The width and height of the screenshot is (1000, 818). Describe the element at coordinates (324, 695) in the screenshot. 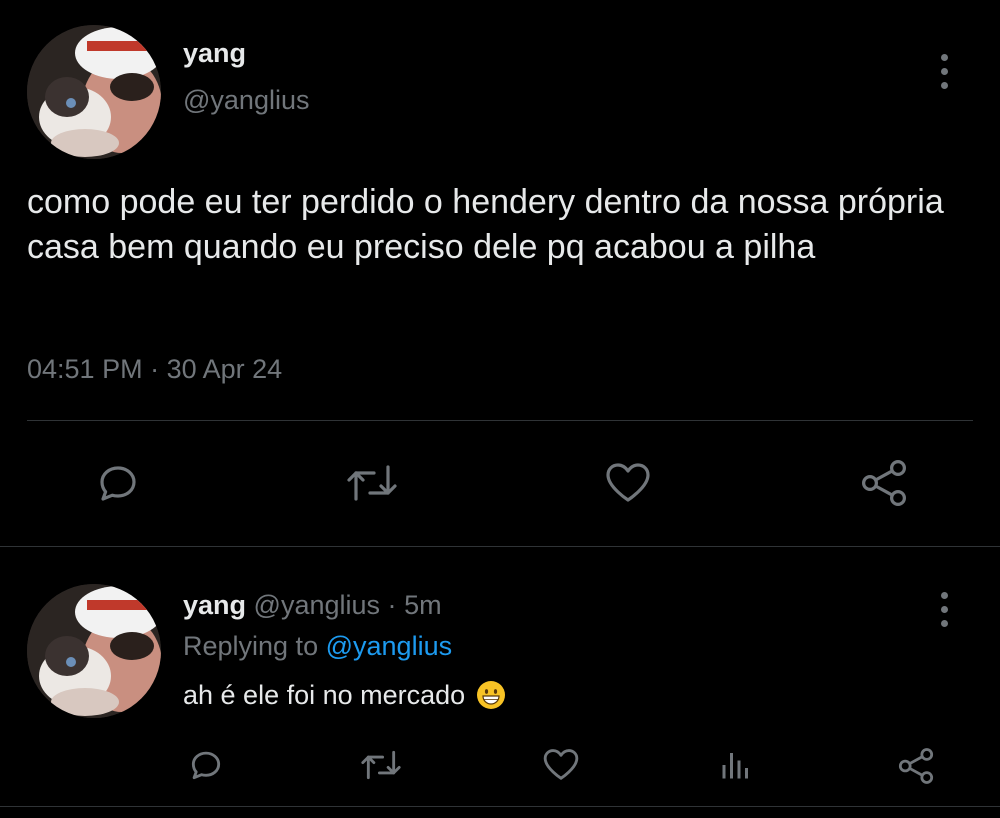

I see `reply-text: ah é ele foi no mercado` at that location.